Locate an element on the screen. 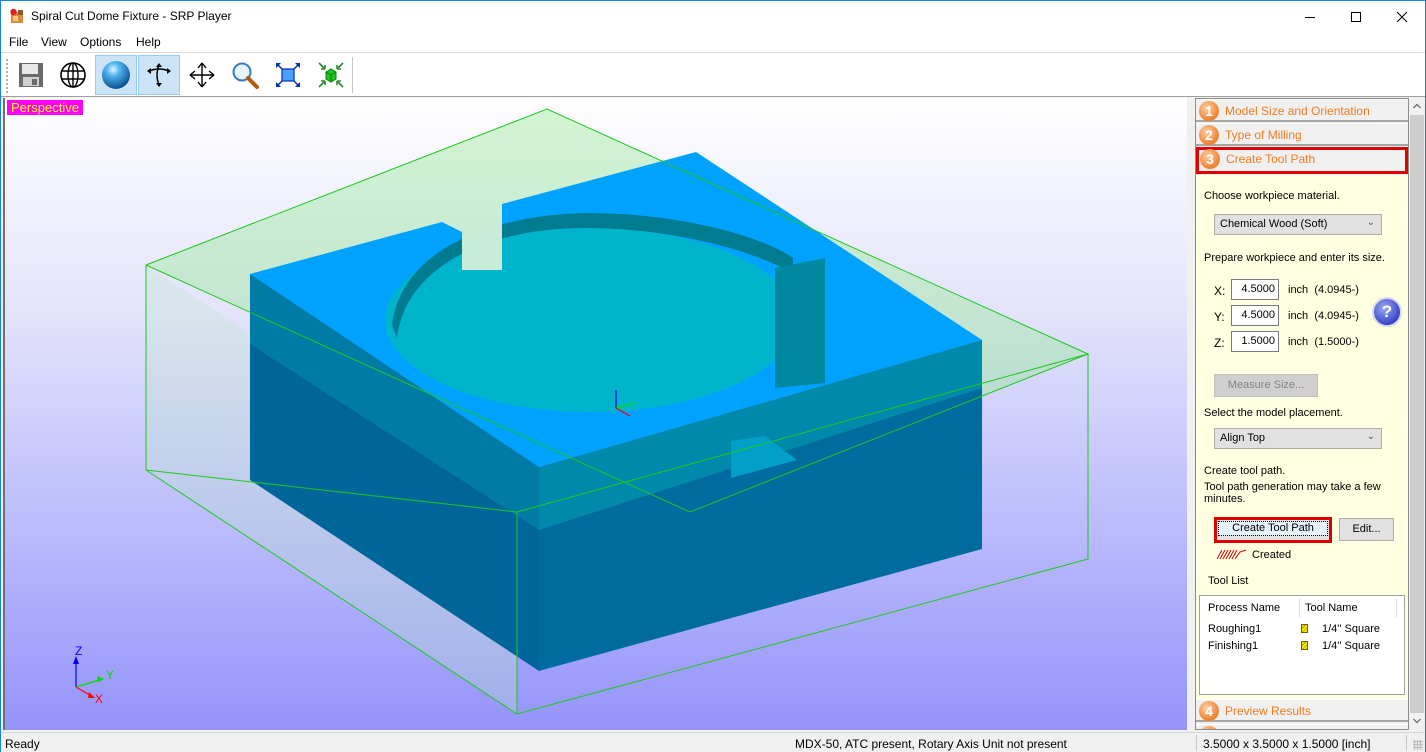 This screenshot has height=752, width=1426. column-header-tool: Tool Name is located at coordinates (1331, 608).